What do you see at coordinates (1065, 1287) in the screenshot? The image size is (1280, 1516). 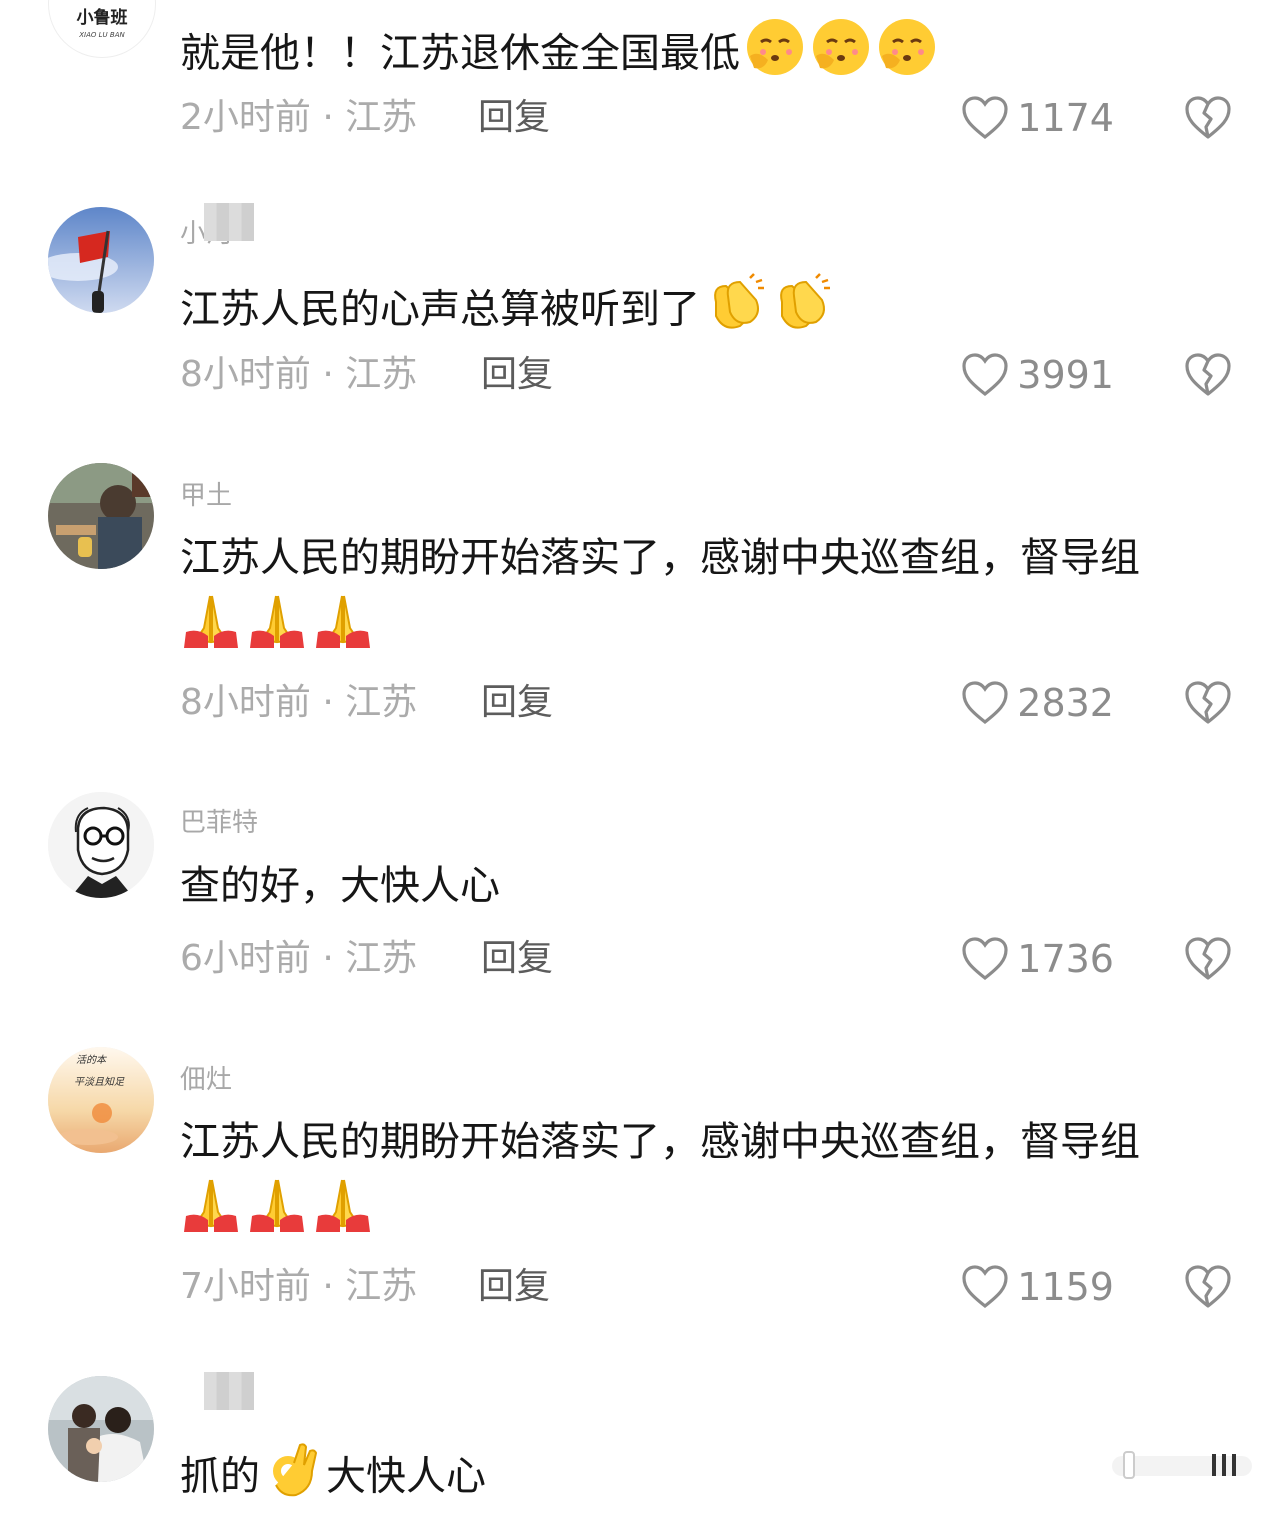 I see `like-count: 1159` at bounding box center [1065, 1287].